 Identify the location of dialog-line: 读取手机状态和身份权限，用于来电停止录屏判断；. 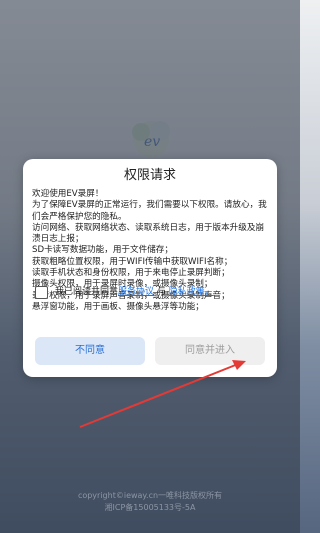
(131, 273).